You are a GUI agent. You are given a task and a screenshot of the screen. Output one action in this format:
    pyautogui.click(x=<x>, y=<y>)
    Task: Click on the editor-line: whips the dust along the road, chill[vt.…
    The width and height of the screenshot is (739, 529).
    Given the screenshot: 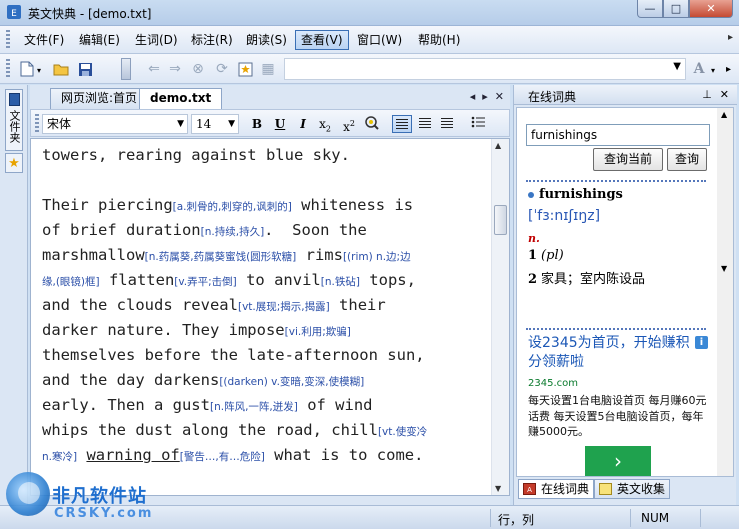 What is the action you would take?
    pyautogui.click(x=262, y=430)
    